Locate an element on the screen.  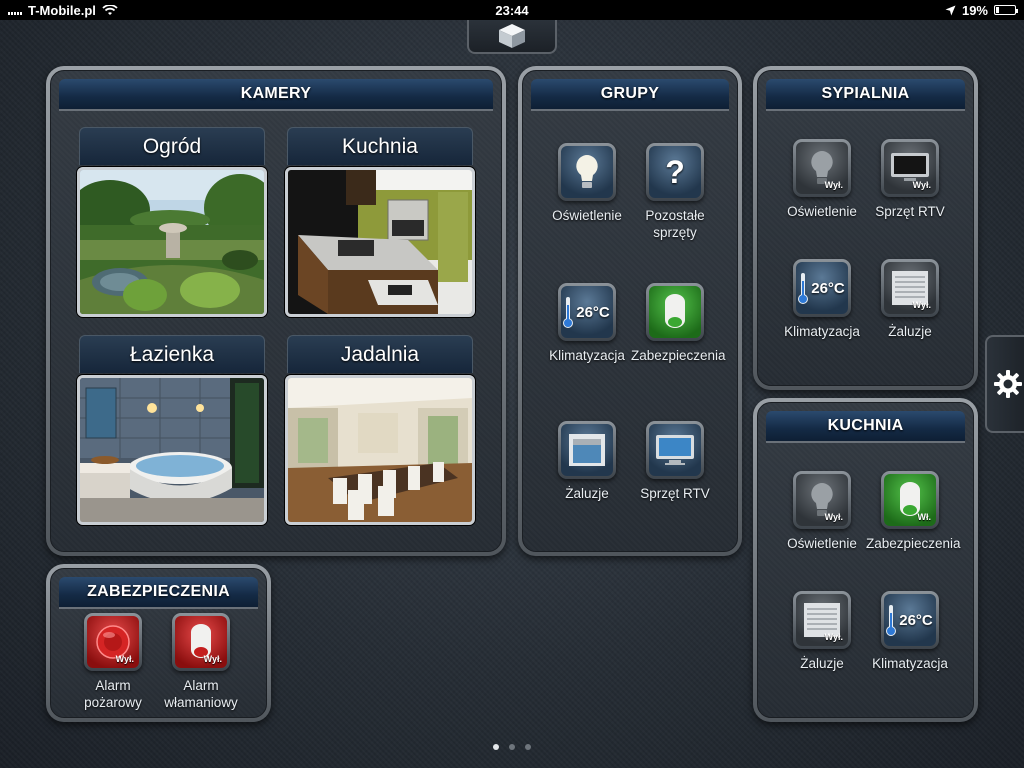
wifi-icon is located at coordinates (110, 9).